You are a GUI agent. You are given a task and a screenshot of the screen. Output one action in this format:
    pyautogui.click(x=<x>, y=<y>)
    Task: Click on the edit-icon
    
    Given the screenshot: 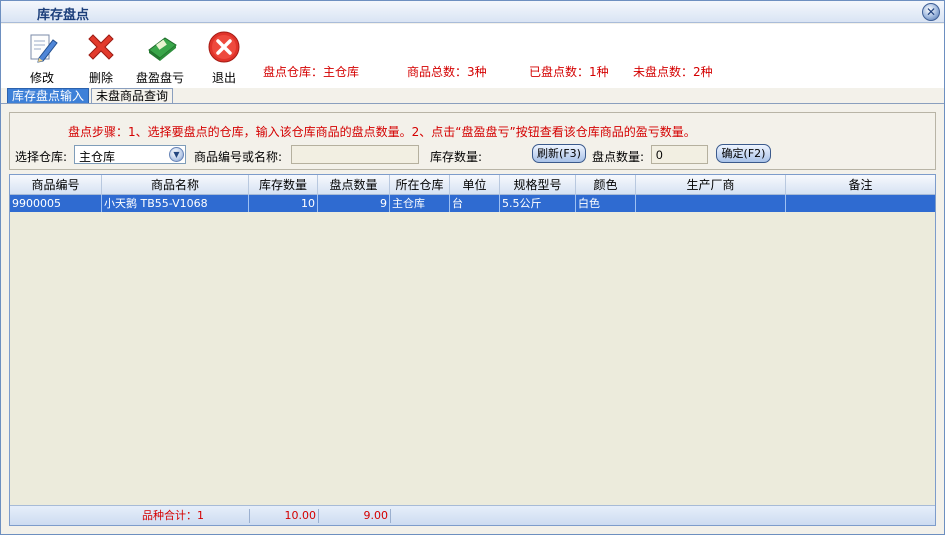 What is the action you would take?
    pyautogui.click(x=42, y=47)
    